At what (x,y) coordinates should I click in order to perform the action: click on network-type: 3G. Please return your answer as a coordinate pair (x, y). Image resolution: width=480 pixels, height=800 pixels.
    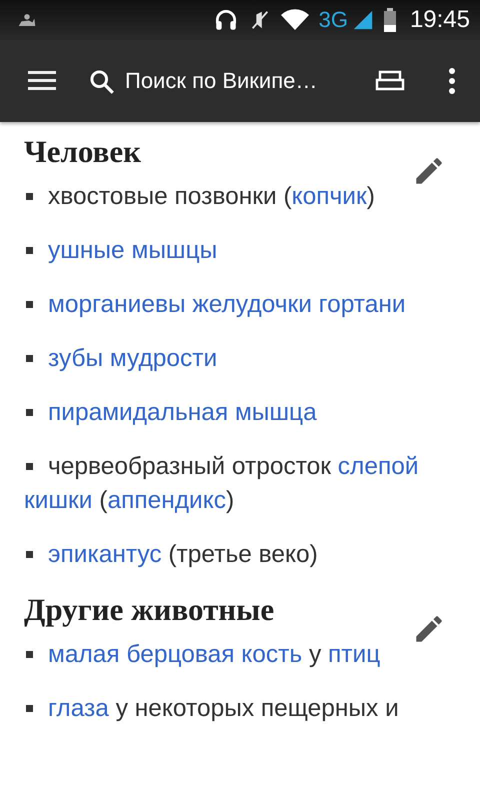
    Looking at the image, I should click on (333, 20).